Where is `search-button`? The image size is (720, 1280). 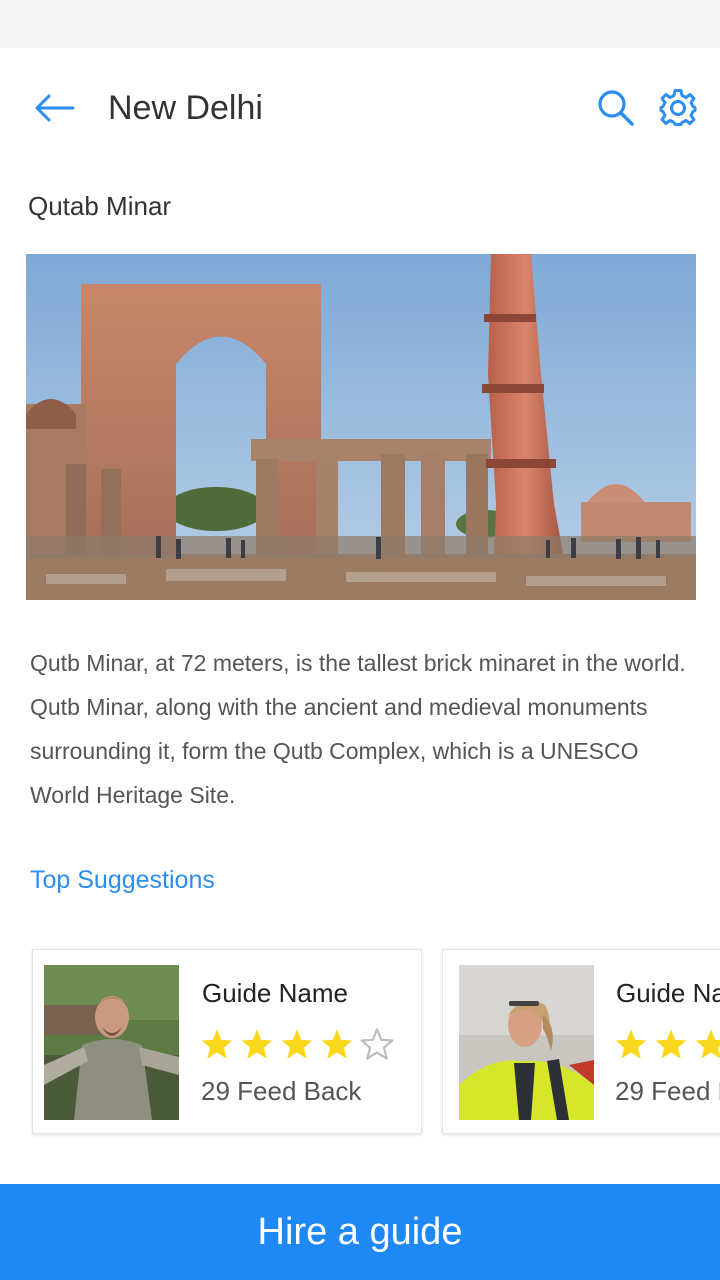
search-button is located at coordinates (616, 108).